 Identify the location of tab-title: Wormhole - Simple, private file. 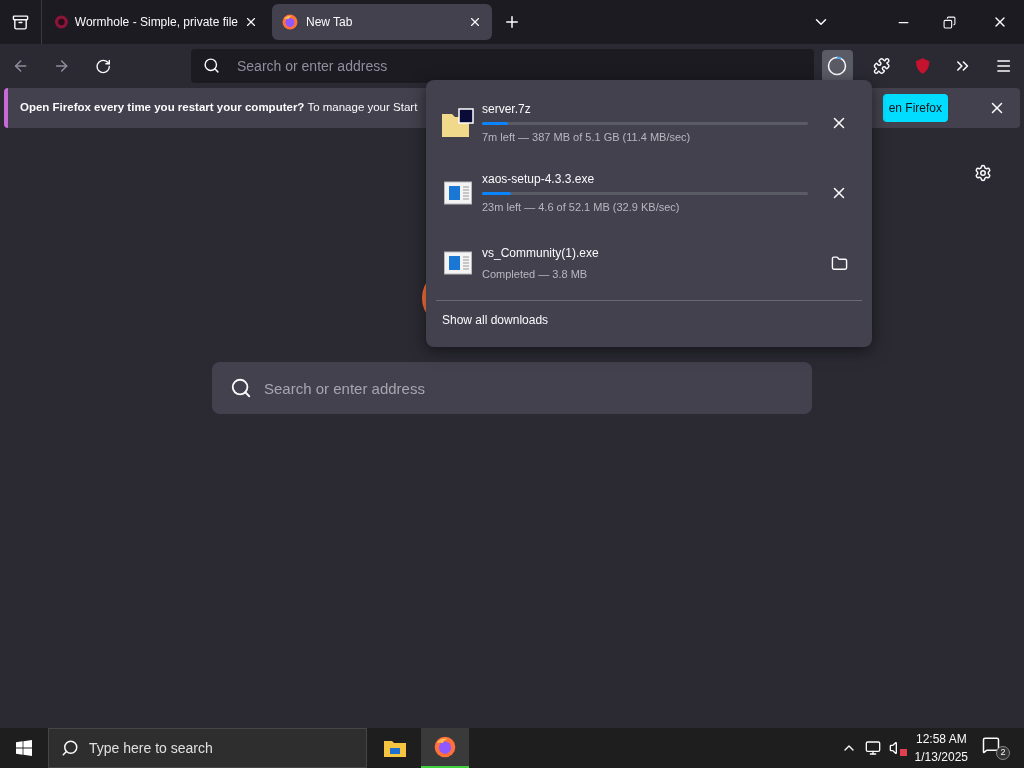
(156, 22).